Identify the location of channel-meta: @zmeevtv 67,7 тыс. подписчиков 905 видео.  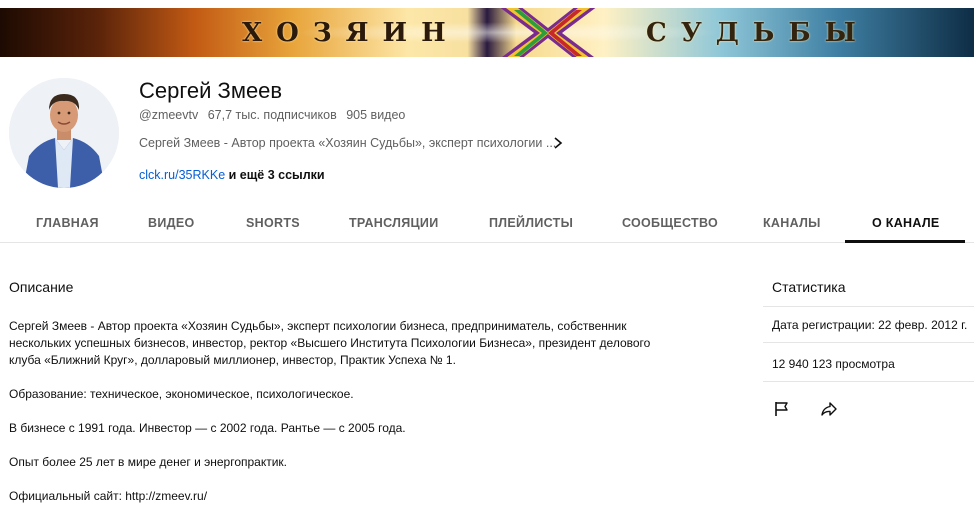
(275, 115).